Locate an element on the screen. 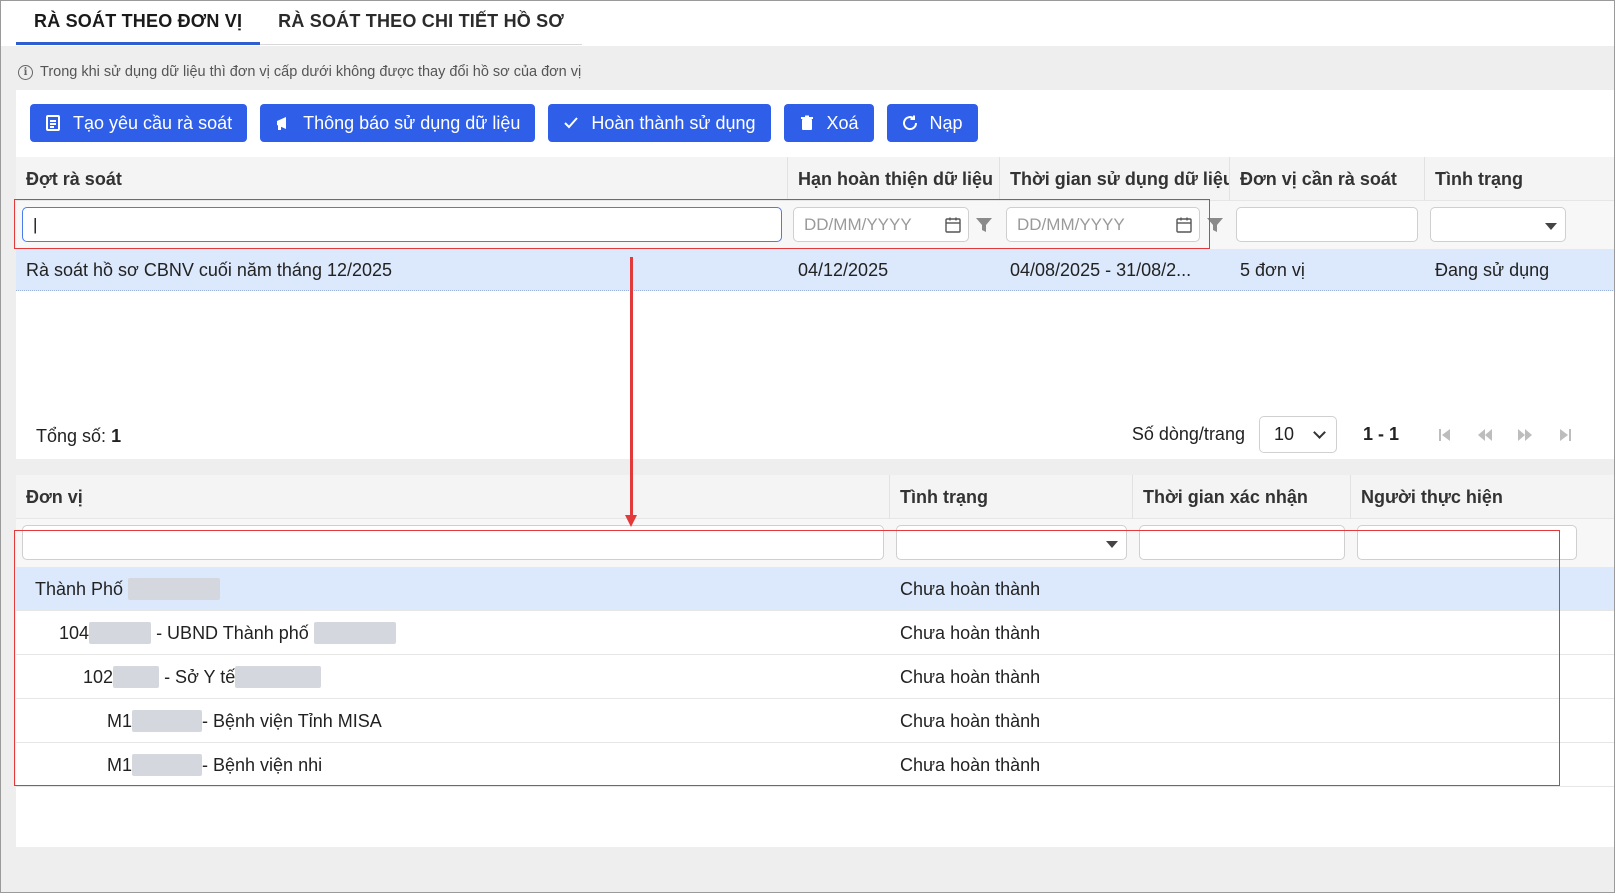 The width and height of the screenshot is (1615, 893). notify-data-usage-button: Thông báo sử dụng dữ liệu is located at coordinates (398, 123).